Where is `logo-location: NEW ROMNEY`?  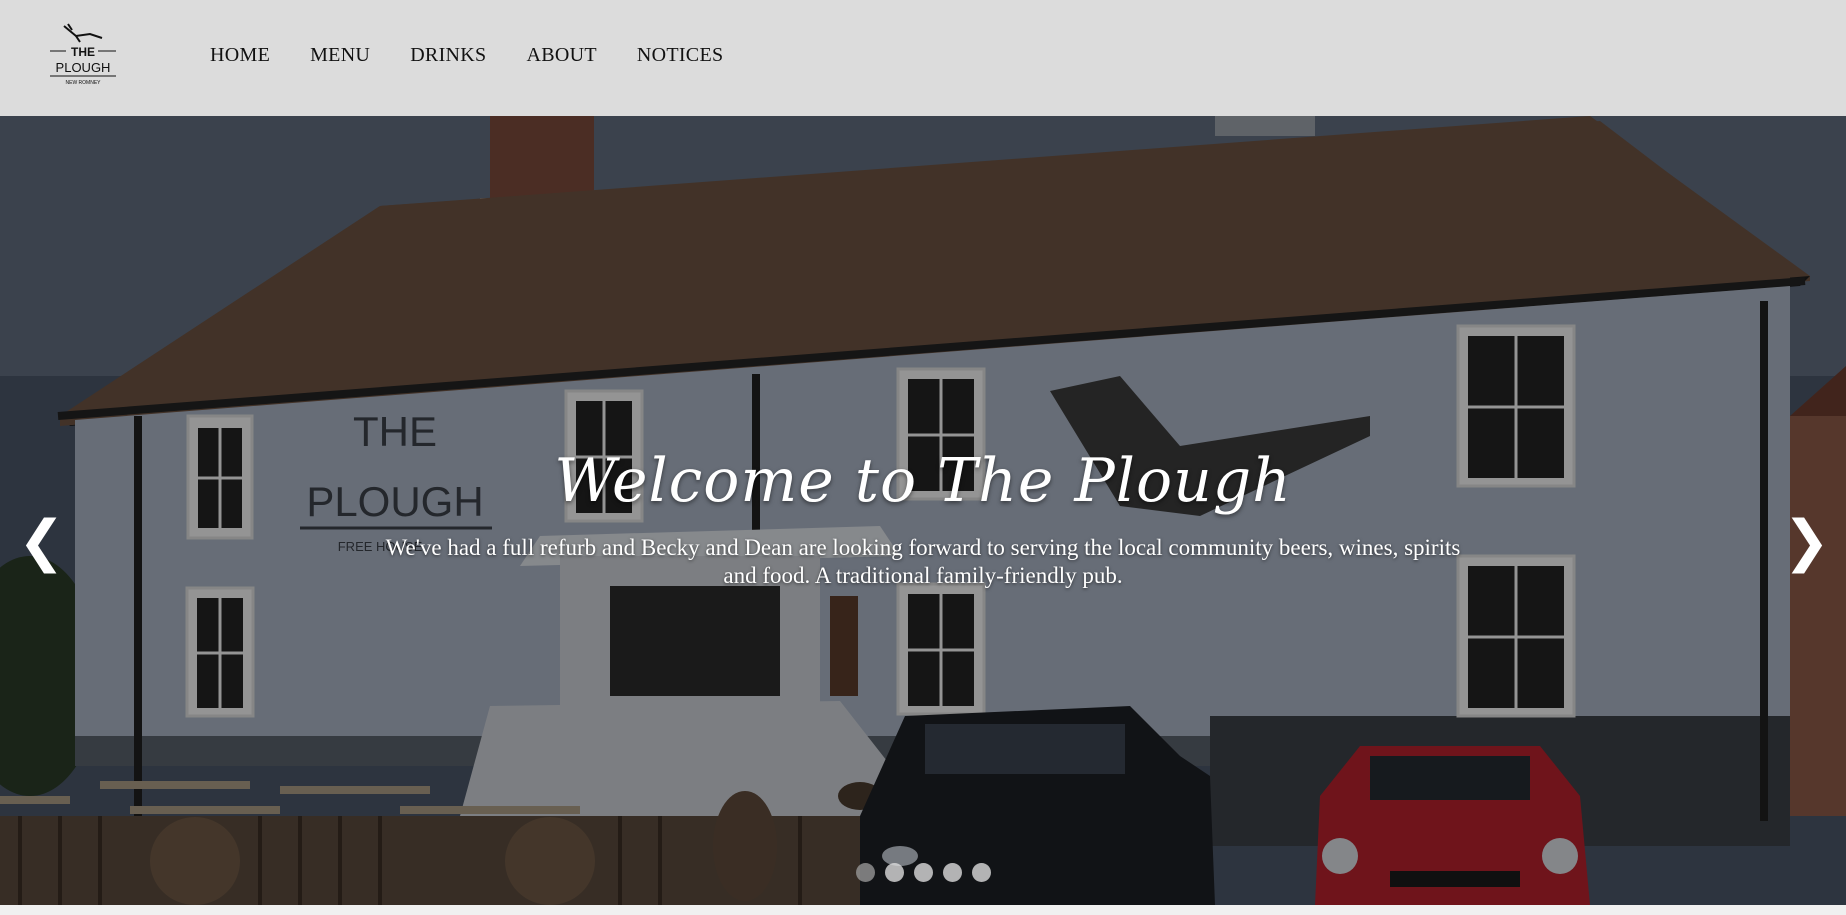 logo-location: NEW ROMNEY is located at coordinates (84, 83).